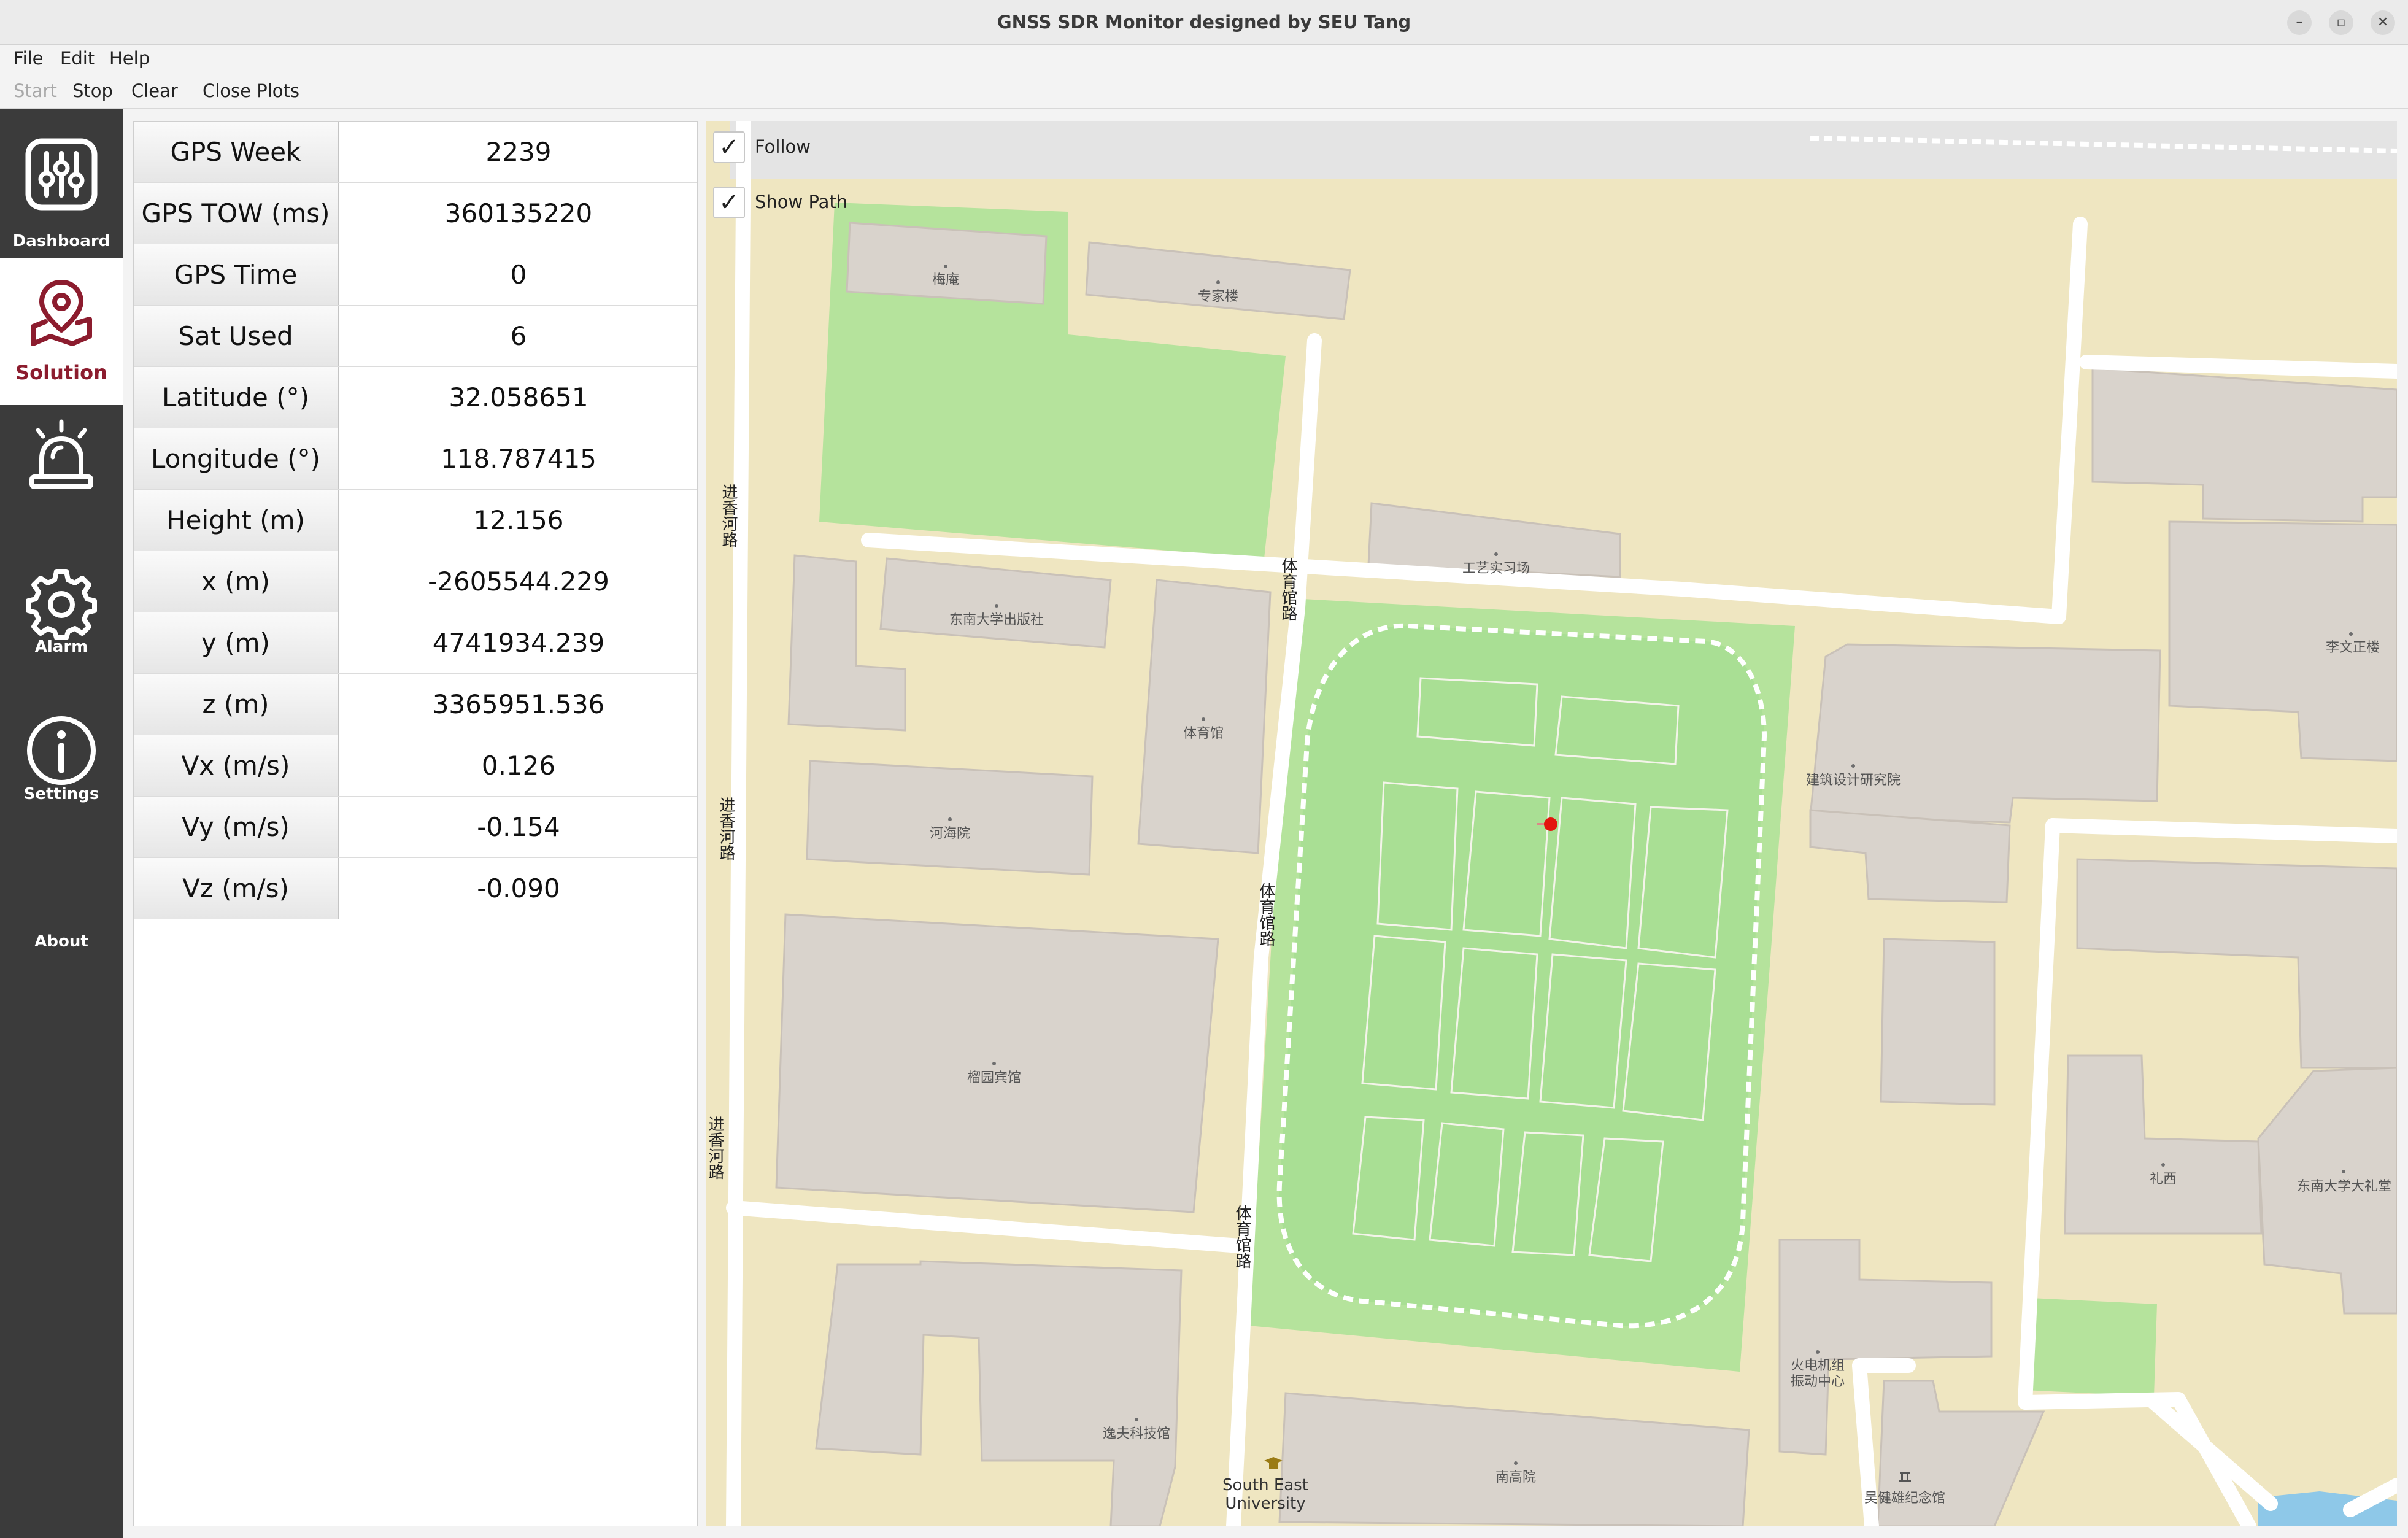  I want to click on sidebar-item-dashboard: Dashboard, so click(62, 183).